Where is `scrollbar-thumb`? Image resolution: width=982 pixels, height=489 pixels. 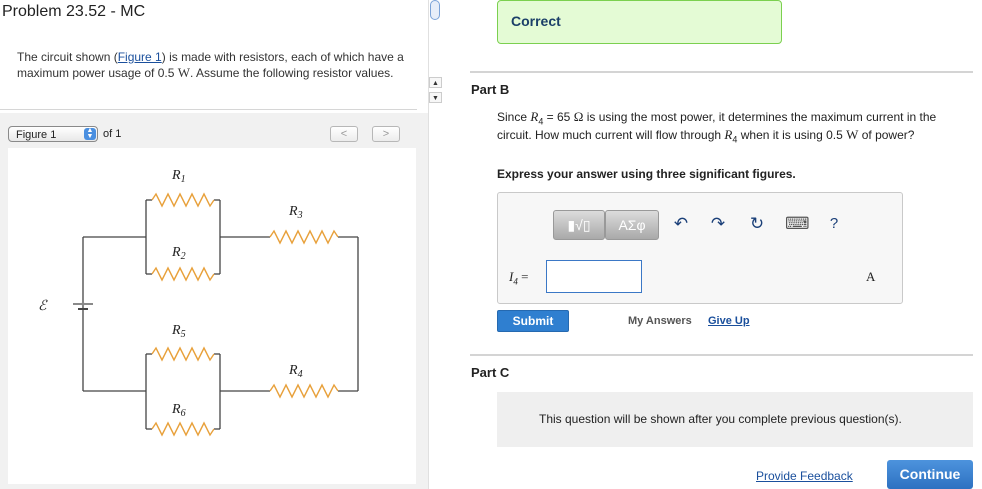
scrollbar-thumb is located at coordinates (435, 10).